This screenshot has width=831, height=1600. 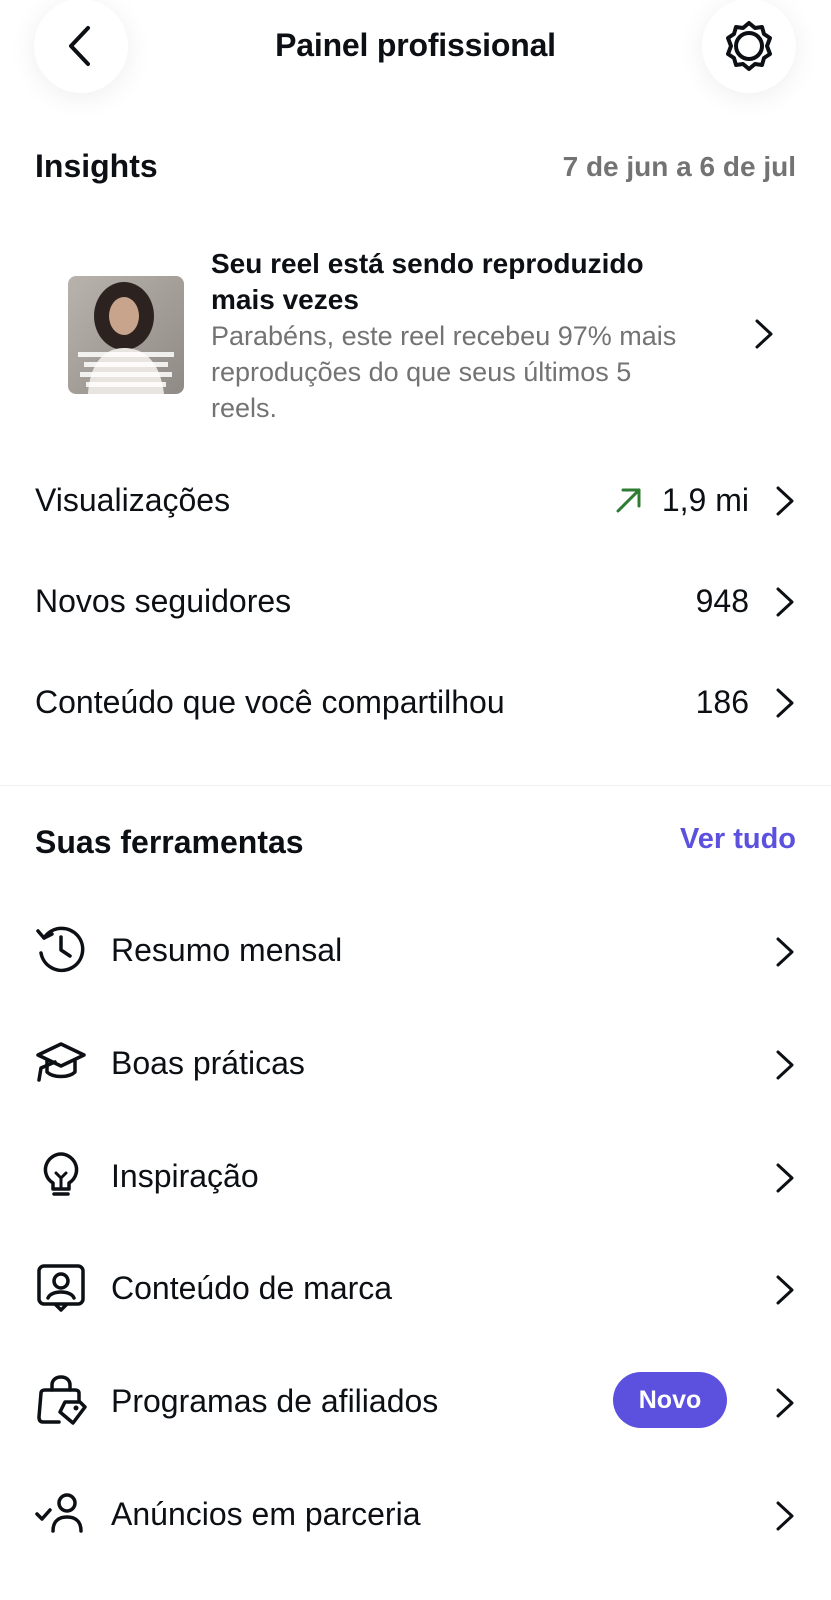 I want to click on settings-button, so click(x=749, y=46).